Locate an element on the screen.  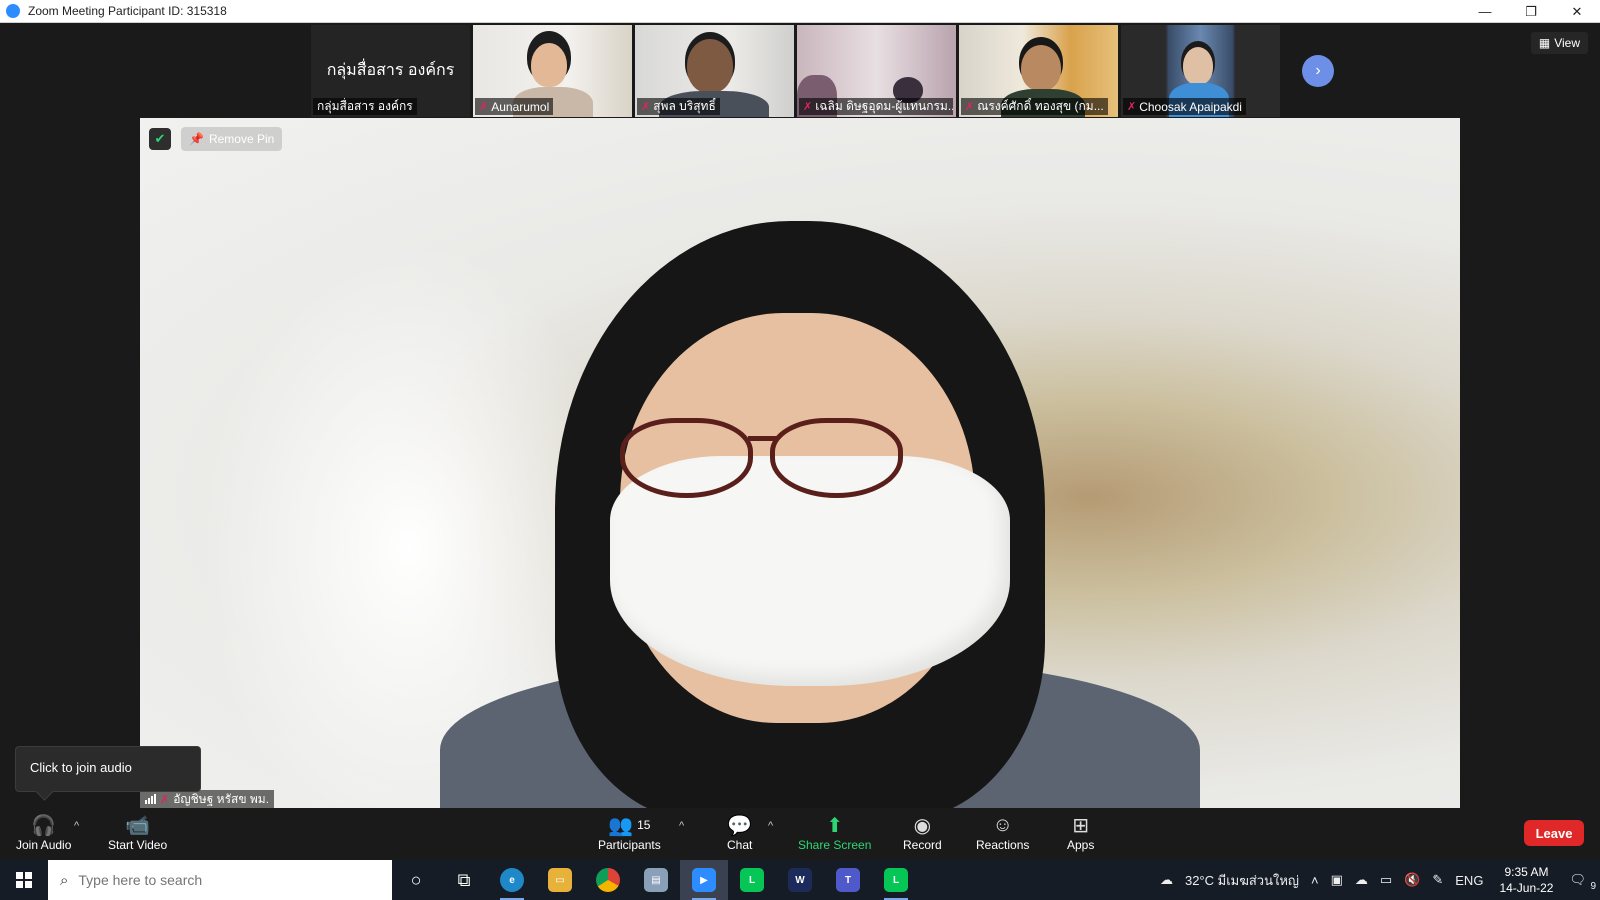
apps-label: Apps is located at coordinates (1081, 845).